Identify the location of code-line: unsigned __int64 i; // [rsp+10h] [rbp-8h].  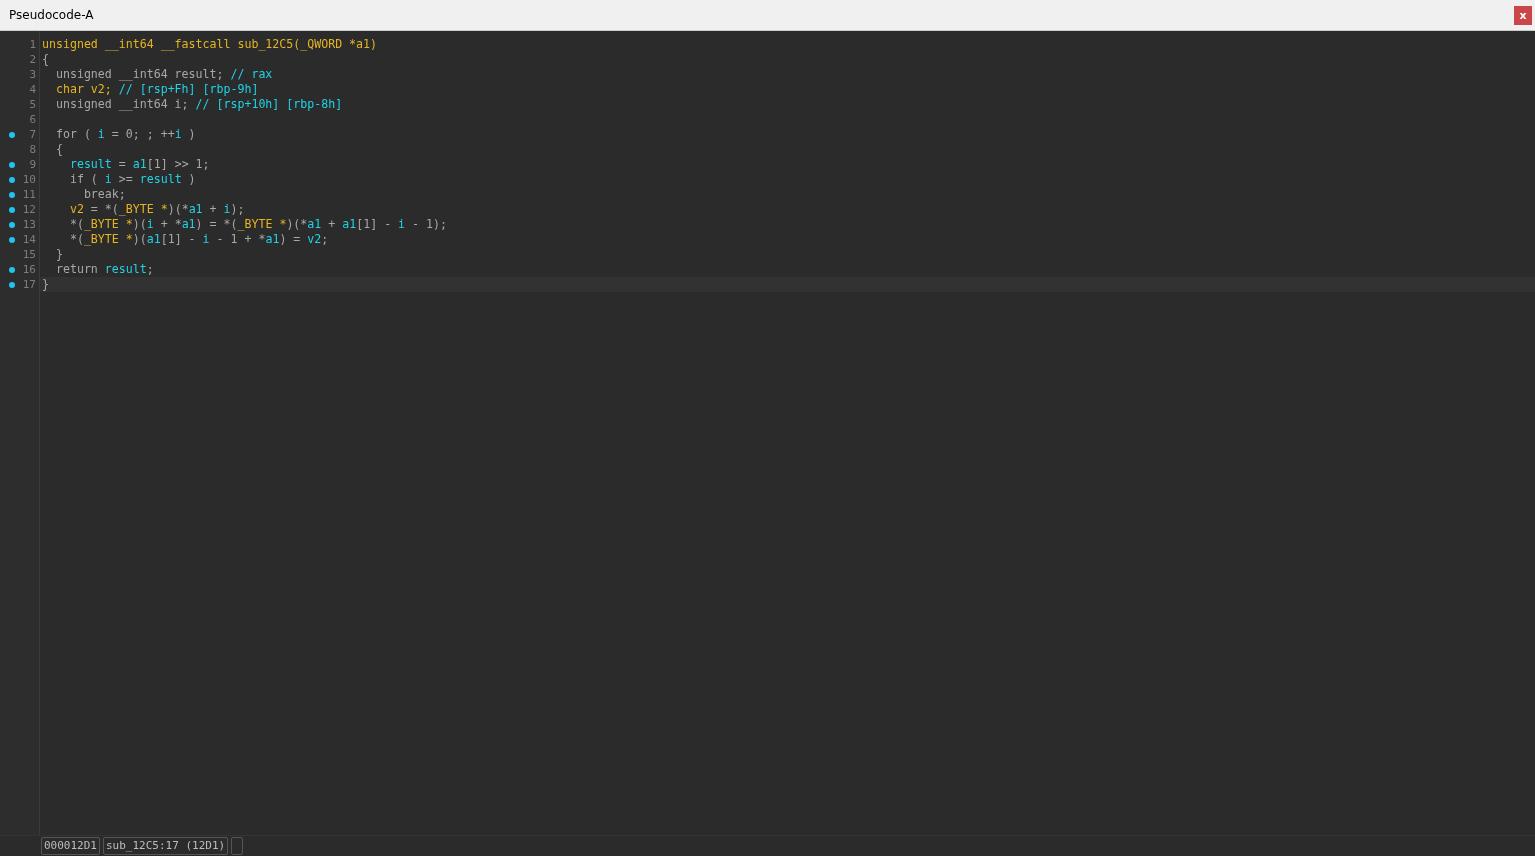
(198, 104).